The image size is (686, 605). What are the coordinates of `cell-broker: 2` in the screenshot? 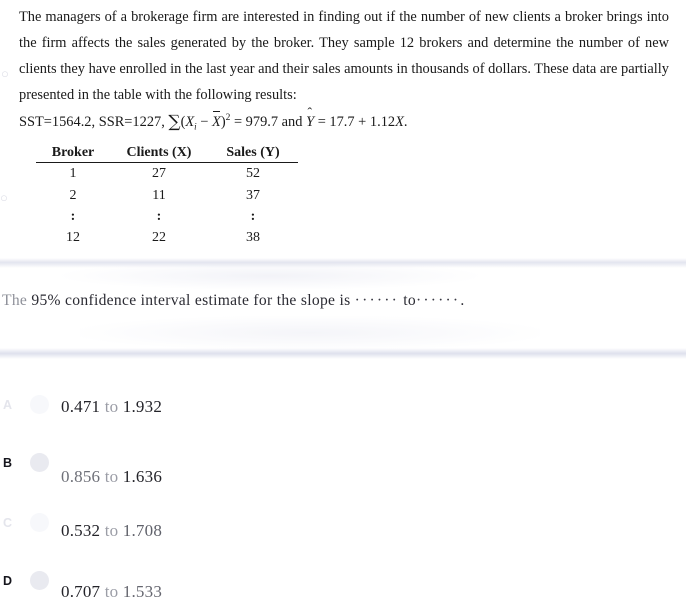 It's located at (73, 195).